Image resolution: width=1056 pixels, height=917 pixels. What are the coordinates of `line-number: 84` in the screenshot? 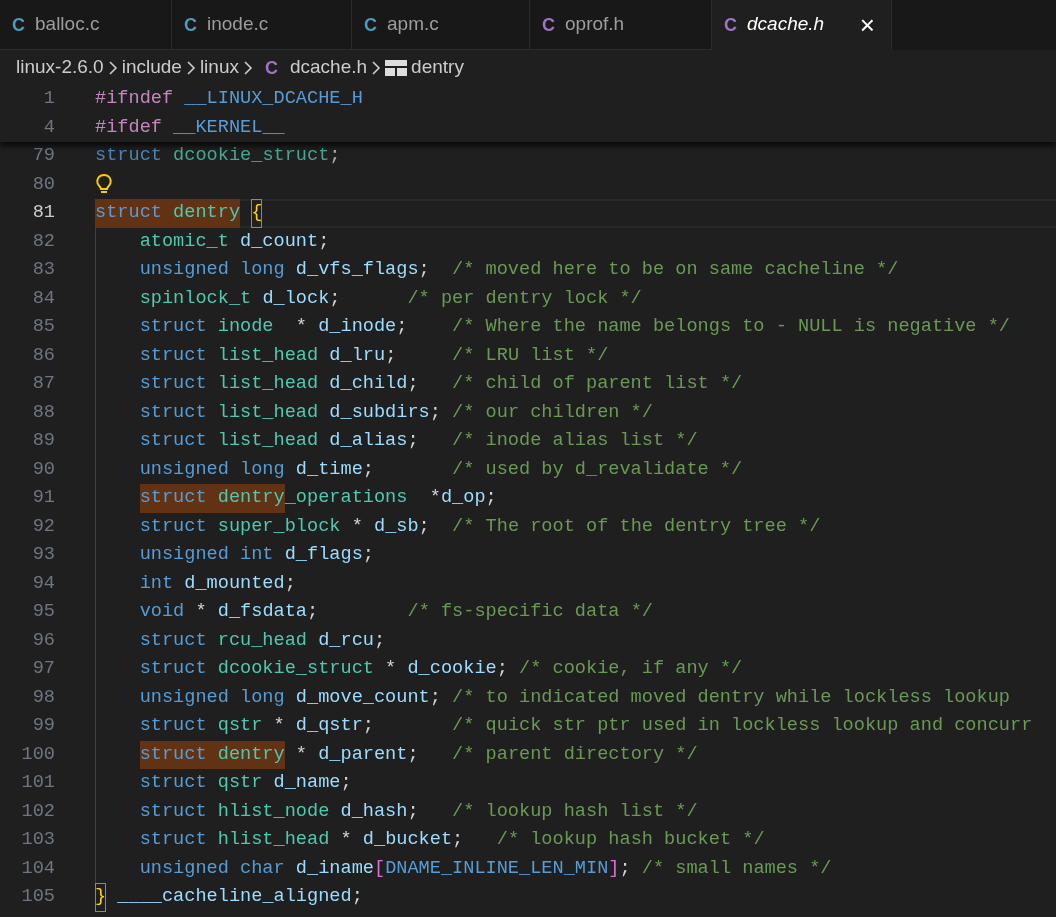 It's located at (43, 298).